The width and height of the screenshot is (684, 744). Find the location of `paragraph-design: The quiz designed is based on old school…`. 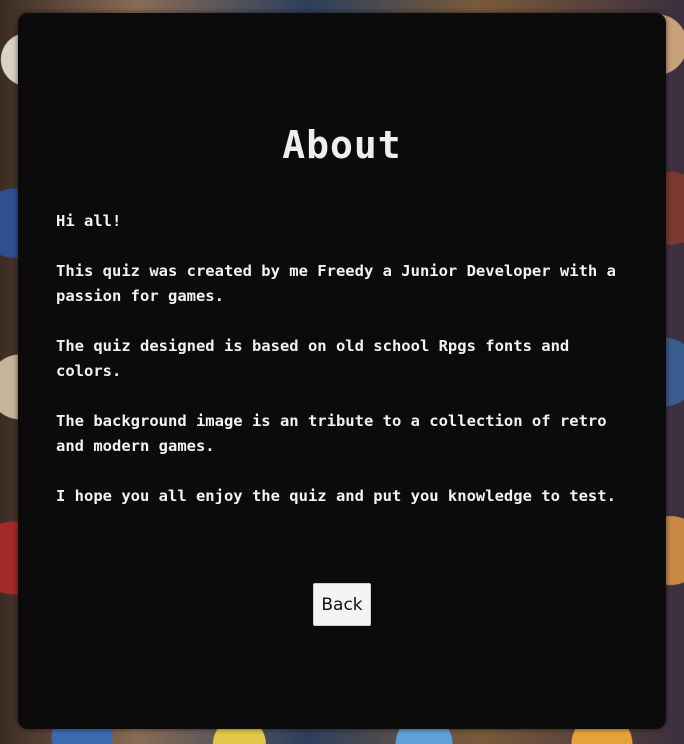

paragraph-design: The quiz designed is based on old school… is located at coordinates (313, 358).